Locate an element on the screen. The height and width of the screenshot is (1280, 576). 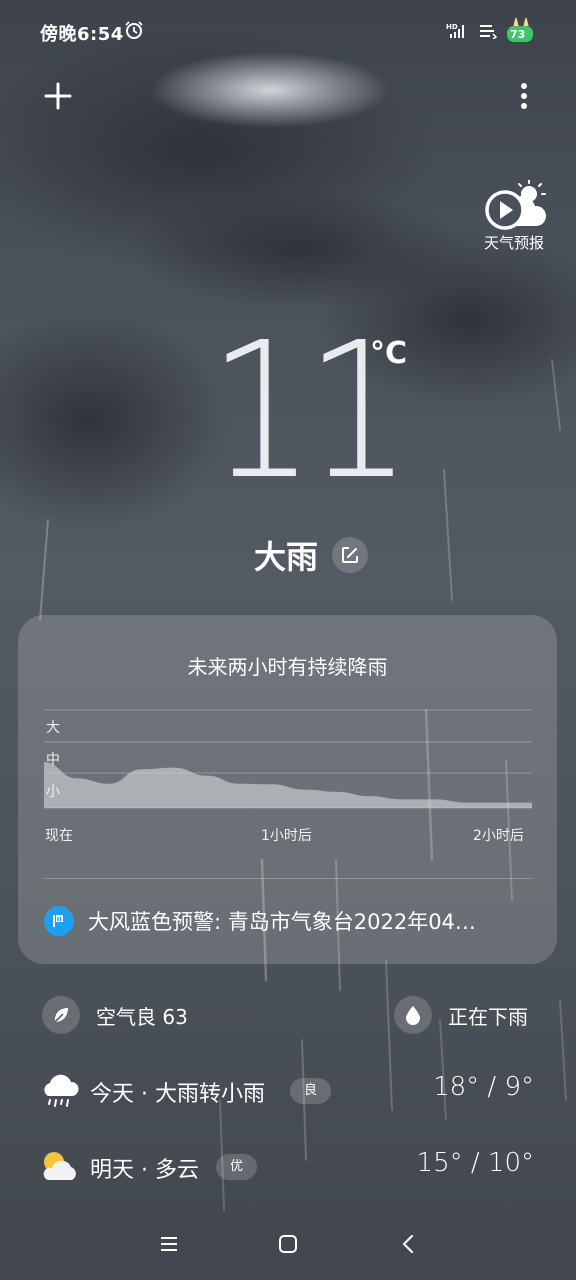
edit-icon-button is located at coordinates (350, 555).